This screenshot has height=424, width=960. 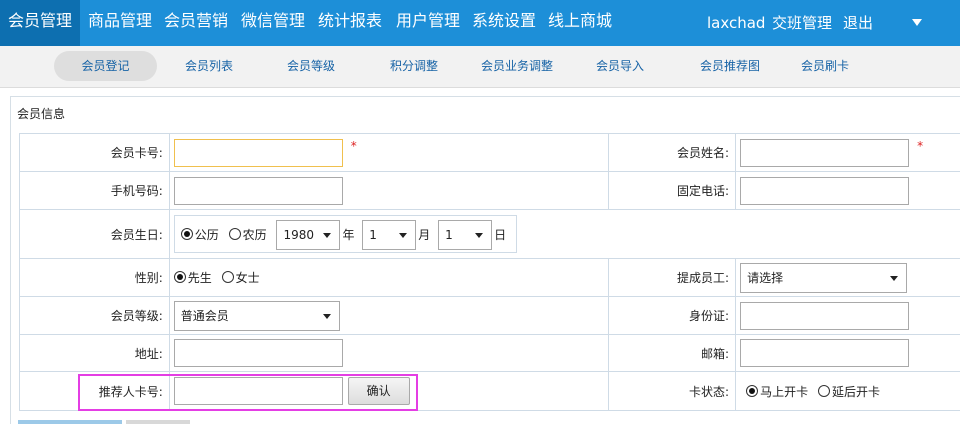 What do you see at coordinates (373, 235) in the screenshot?
I see `month-value: 1` at bounding box center [373, 235].